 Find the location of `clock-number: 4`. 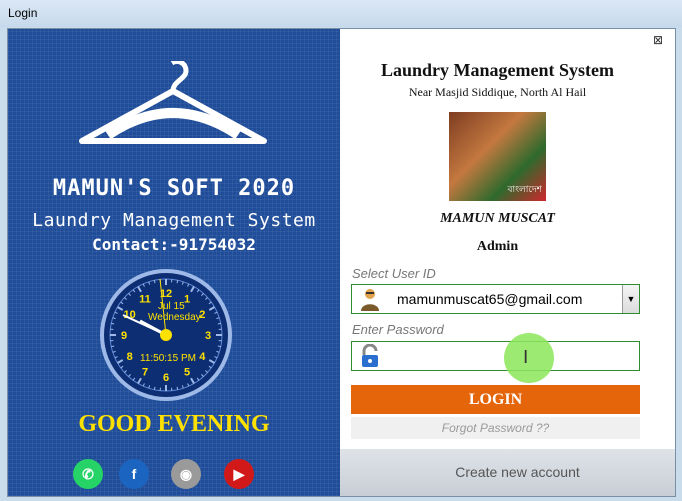

clock-number: 4 is located at coordinates (202, 357).